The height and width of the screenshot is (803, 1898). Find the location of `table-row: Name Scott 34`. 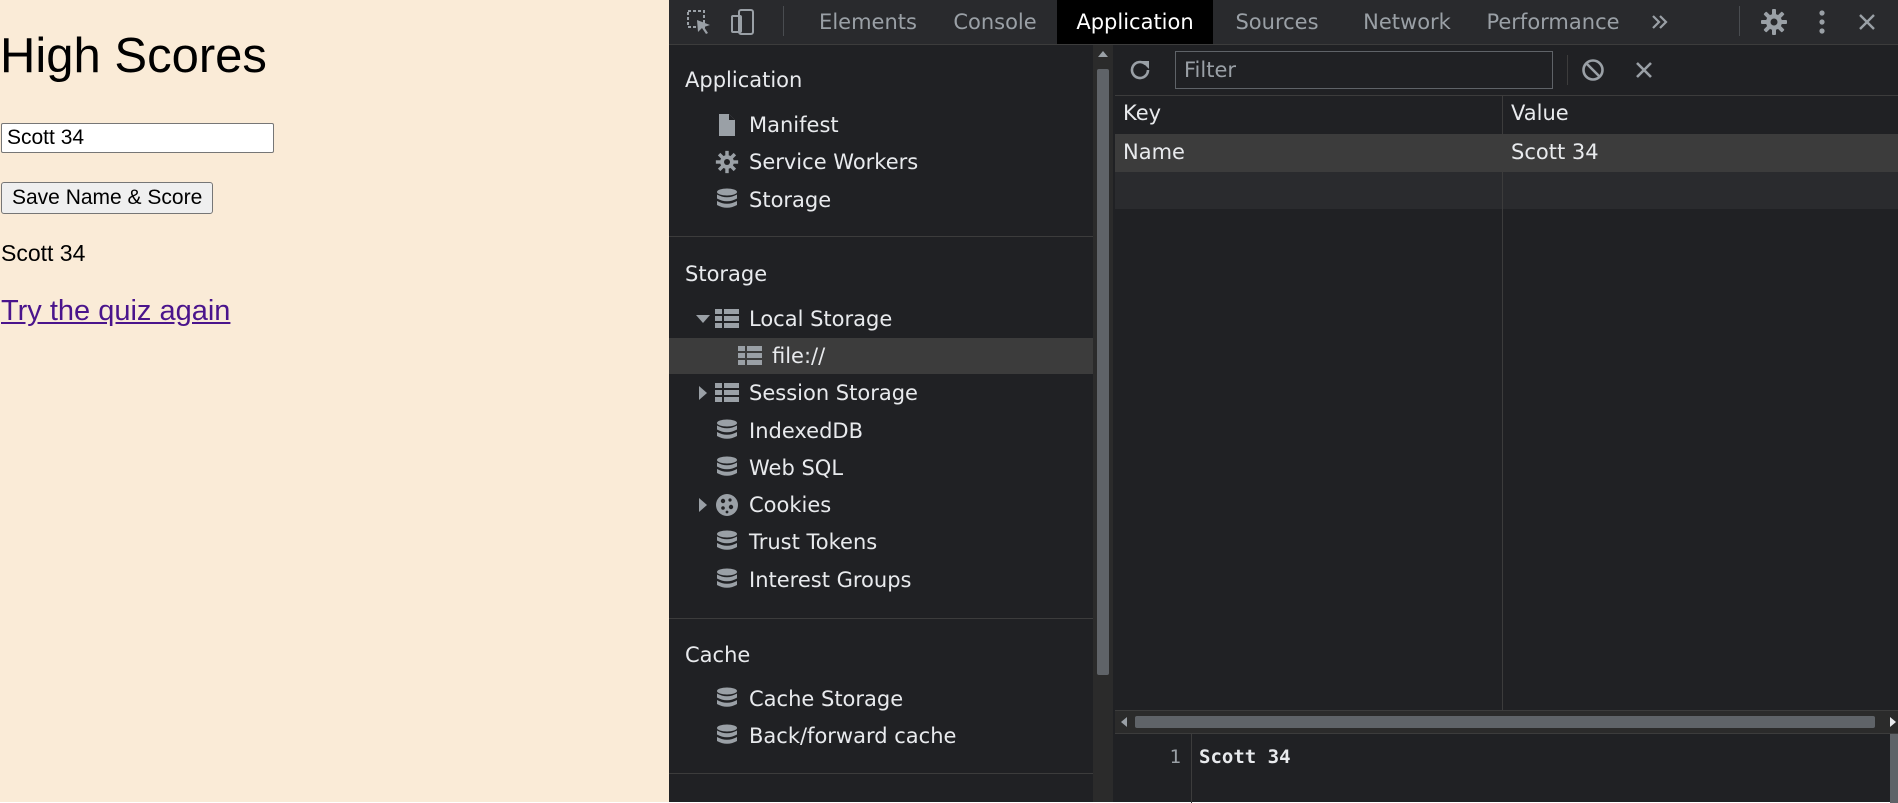

table-row: Name Scott 34 is located at coordinates (1506, 153).